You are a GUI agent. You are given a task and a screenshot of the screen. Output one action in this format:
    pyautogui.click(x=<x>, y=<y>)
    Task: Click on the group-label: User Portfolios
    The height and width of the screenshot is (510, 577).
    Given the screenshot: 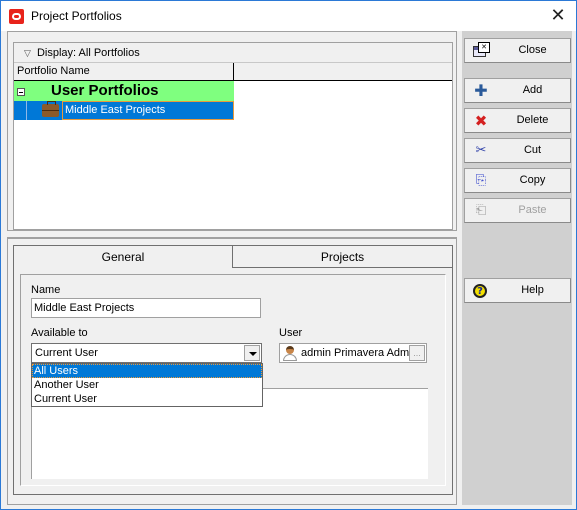 What is the action you would take?
    pyautogui.click(x=105, y=90)
    